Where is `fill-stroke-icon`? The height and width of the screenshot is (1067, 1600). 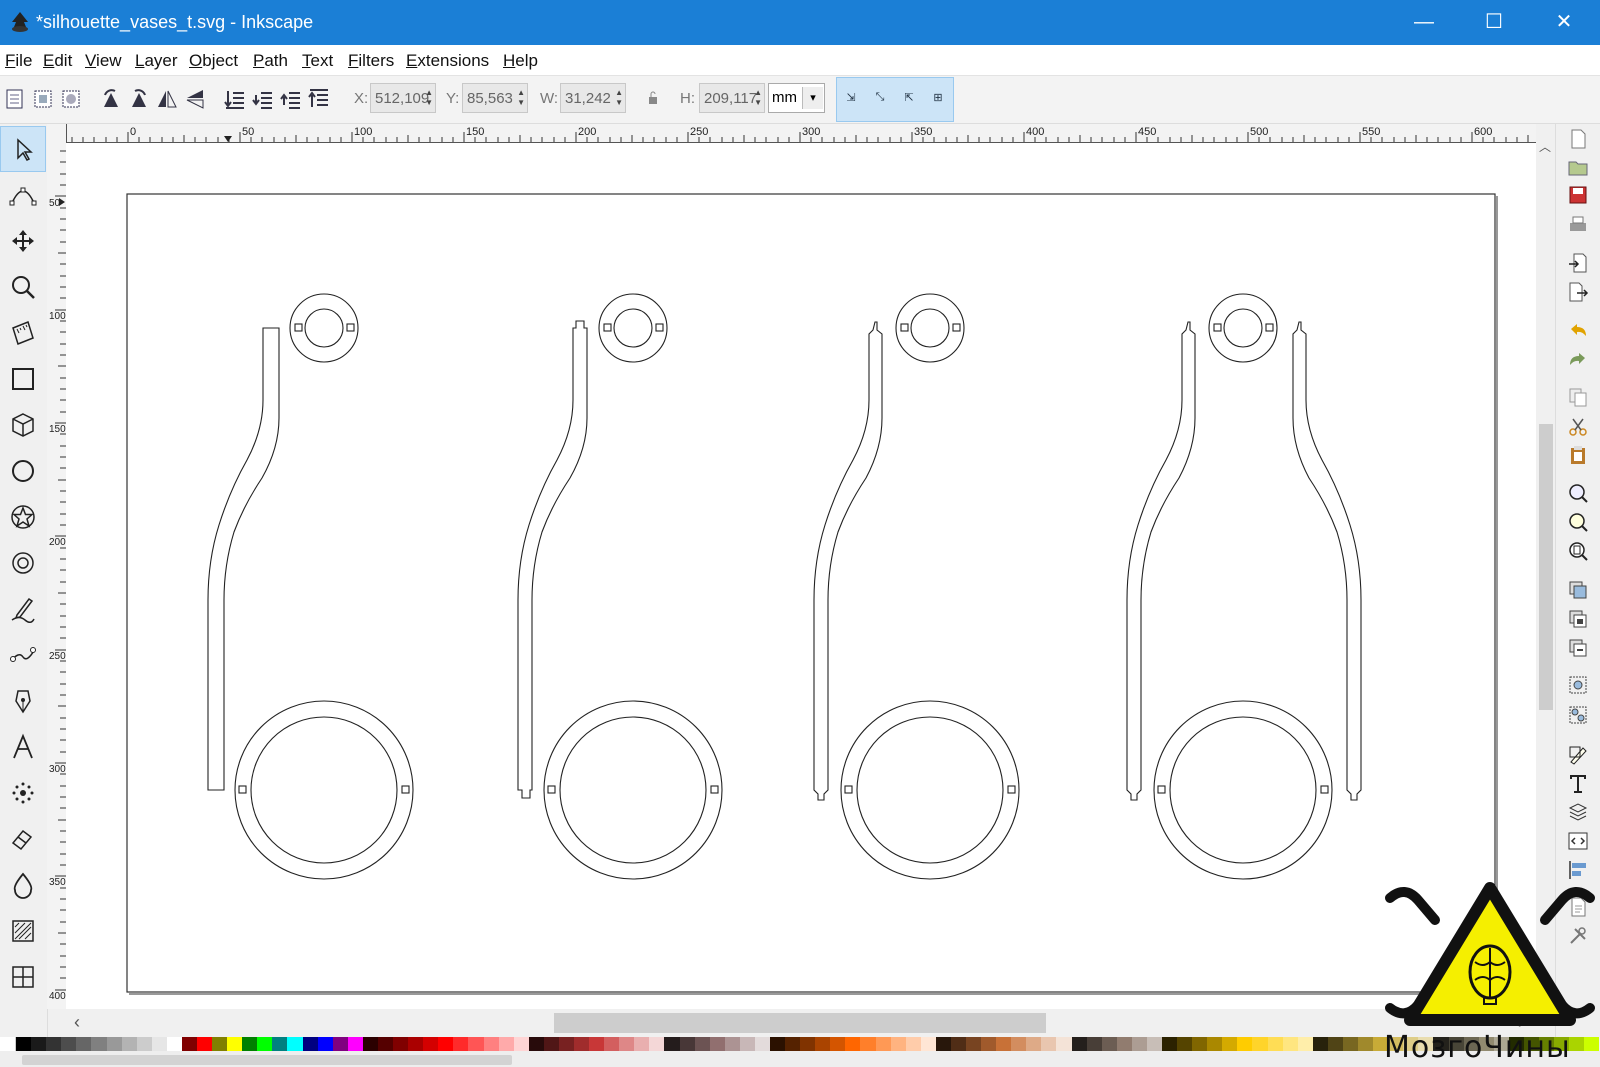 fill-stroke-icon is located at coordinates (1578, 755).